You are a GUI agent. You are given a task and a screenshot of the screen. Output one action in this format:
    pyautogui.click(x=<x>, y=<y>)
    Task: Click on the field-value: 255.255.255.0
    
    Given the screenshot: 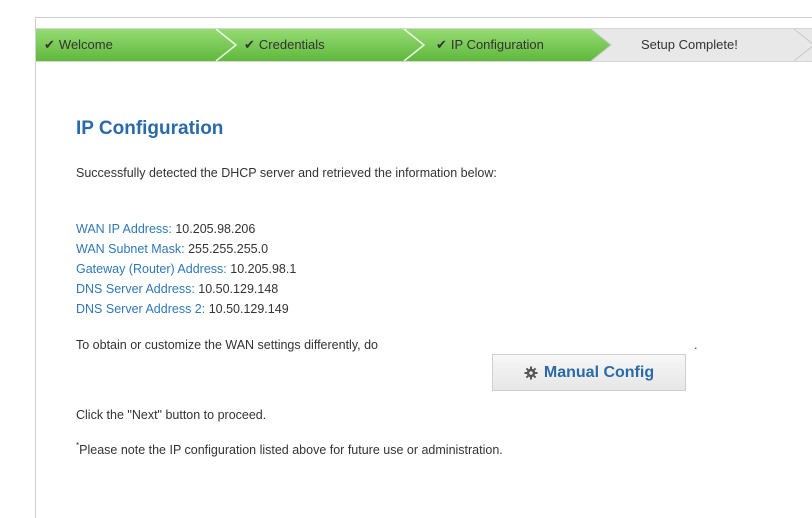 What is the action you would take?
    pyautogui.click(x=228, y=249)
    